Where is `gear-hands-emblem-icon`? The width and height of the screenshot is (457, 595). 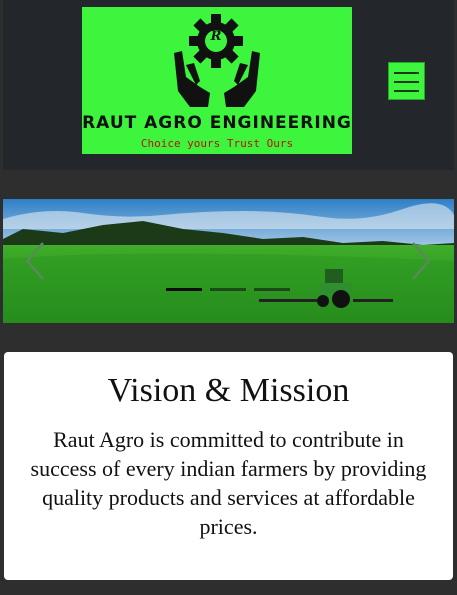 gear-hands-emblem-icon is located at coordinates (217, 60).